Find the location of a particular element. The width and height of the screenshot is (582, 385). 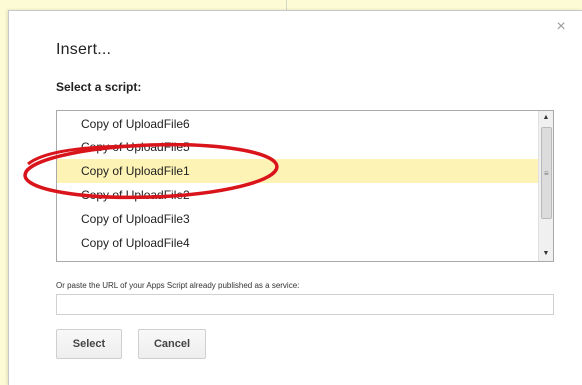

select-button: Select is located at coordinates (89, 344).